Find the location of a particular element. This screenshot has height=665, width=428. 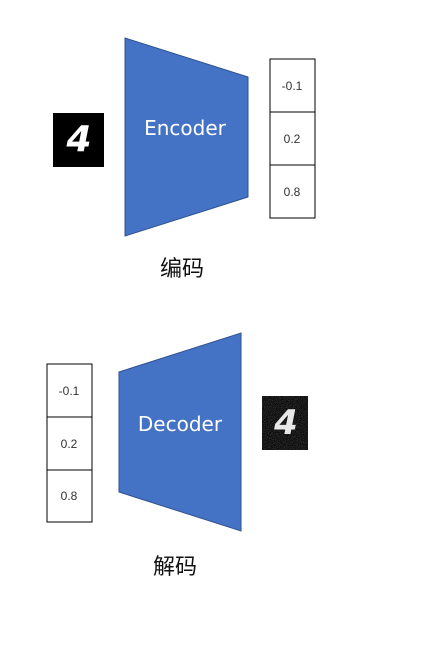

output-digit-image: 4 is located at coordinates (285, 423).